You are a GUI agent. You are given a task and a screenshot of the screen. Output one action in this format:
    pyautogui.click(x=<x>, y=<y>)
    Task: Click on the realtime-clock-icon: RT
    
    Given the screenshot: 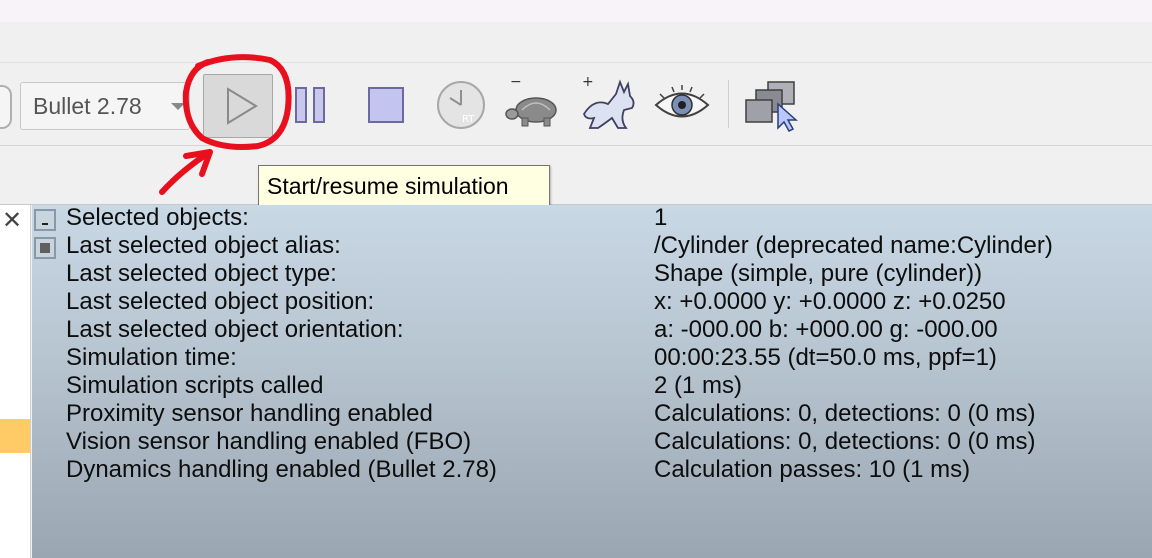 What is the action you would take?
    pyautogui.click(x=461, y=105)
    